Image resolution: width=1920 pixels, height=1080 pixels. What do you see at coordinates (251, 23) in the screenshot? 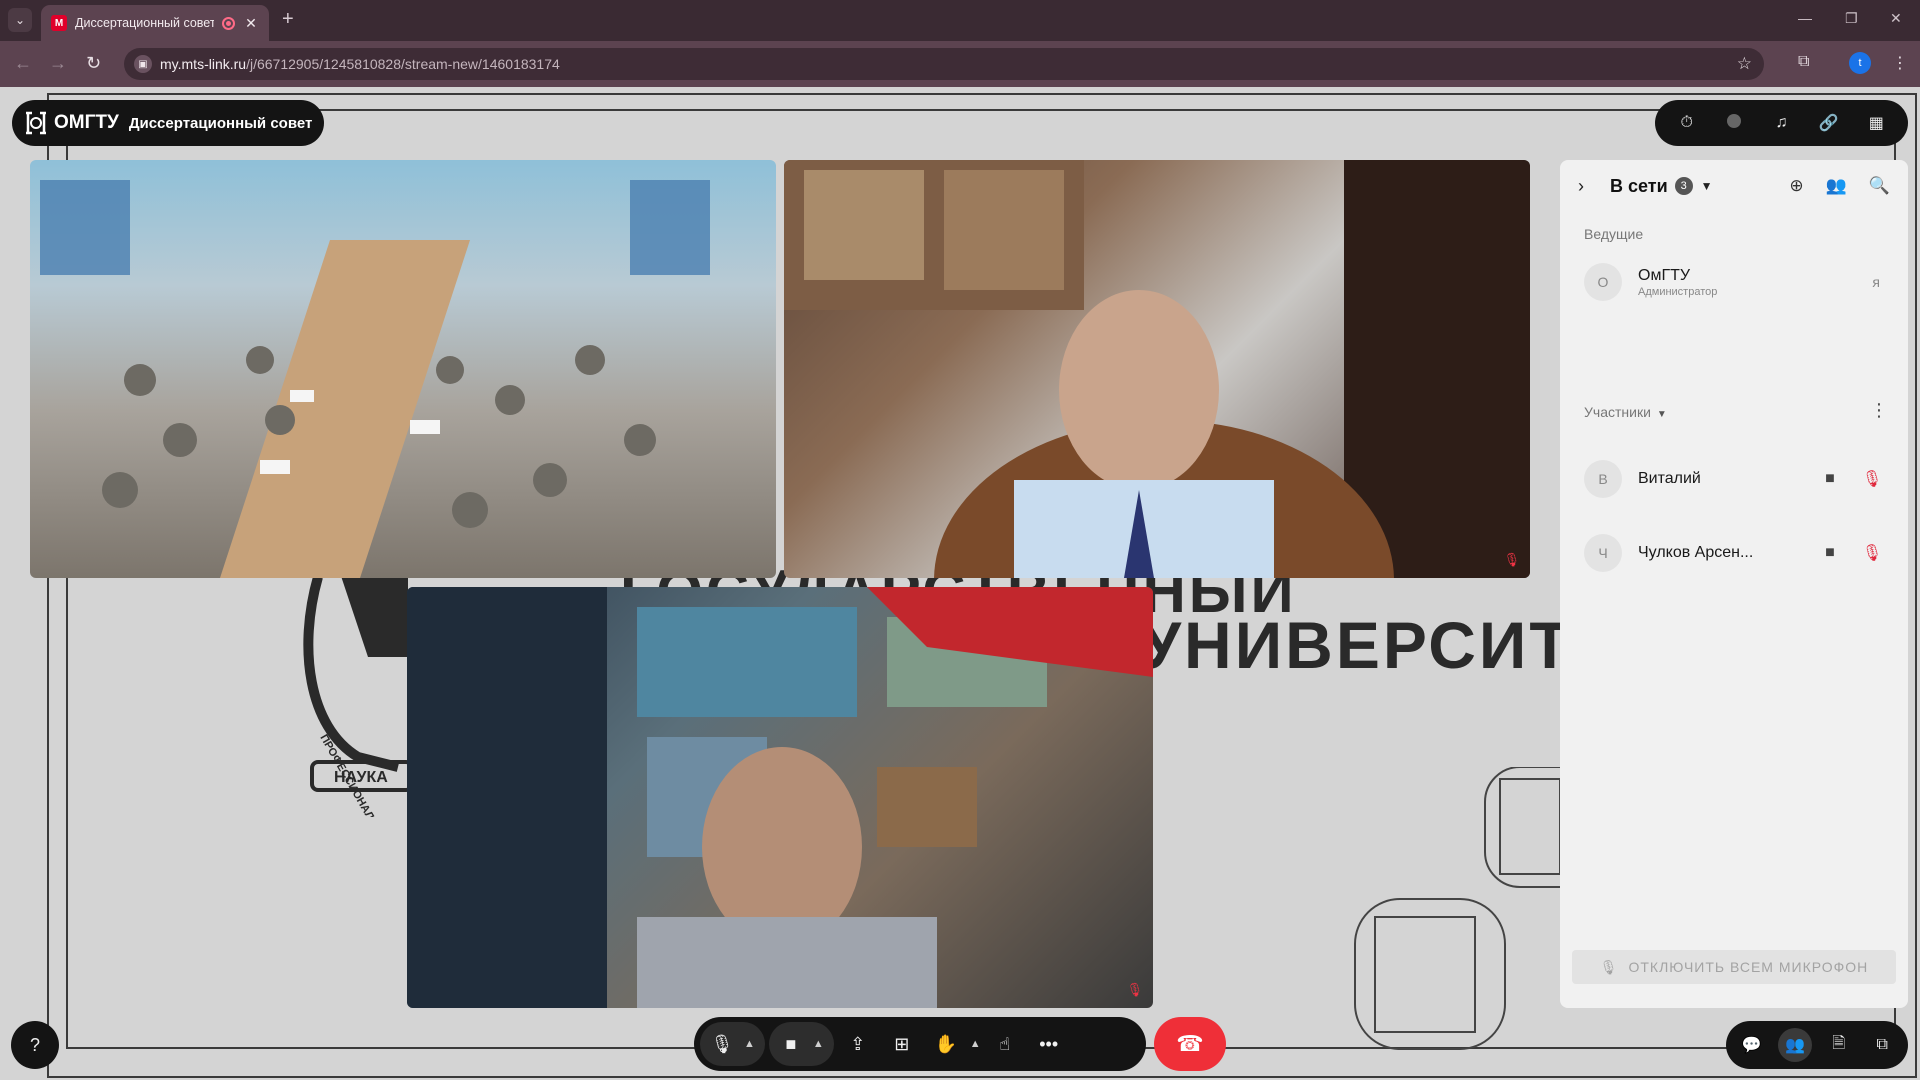
I see `tab-close-icon: ✕` at bounding box center [251, 23].